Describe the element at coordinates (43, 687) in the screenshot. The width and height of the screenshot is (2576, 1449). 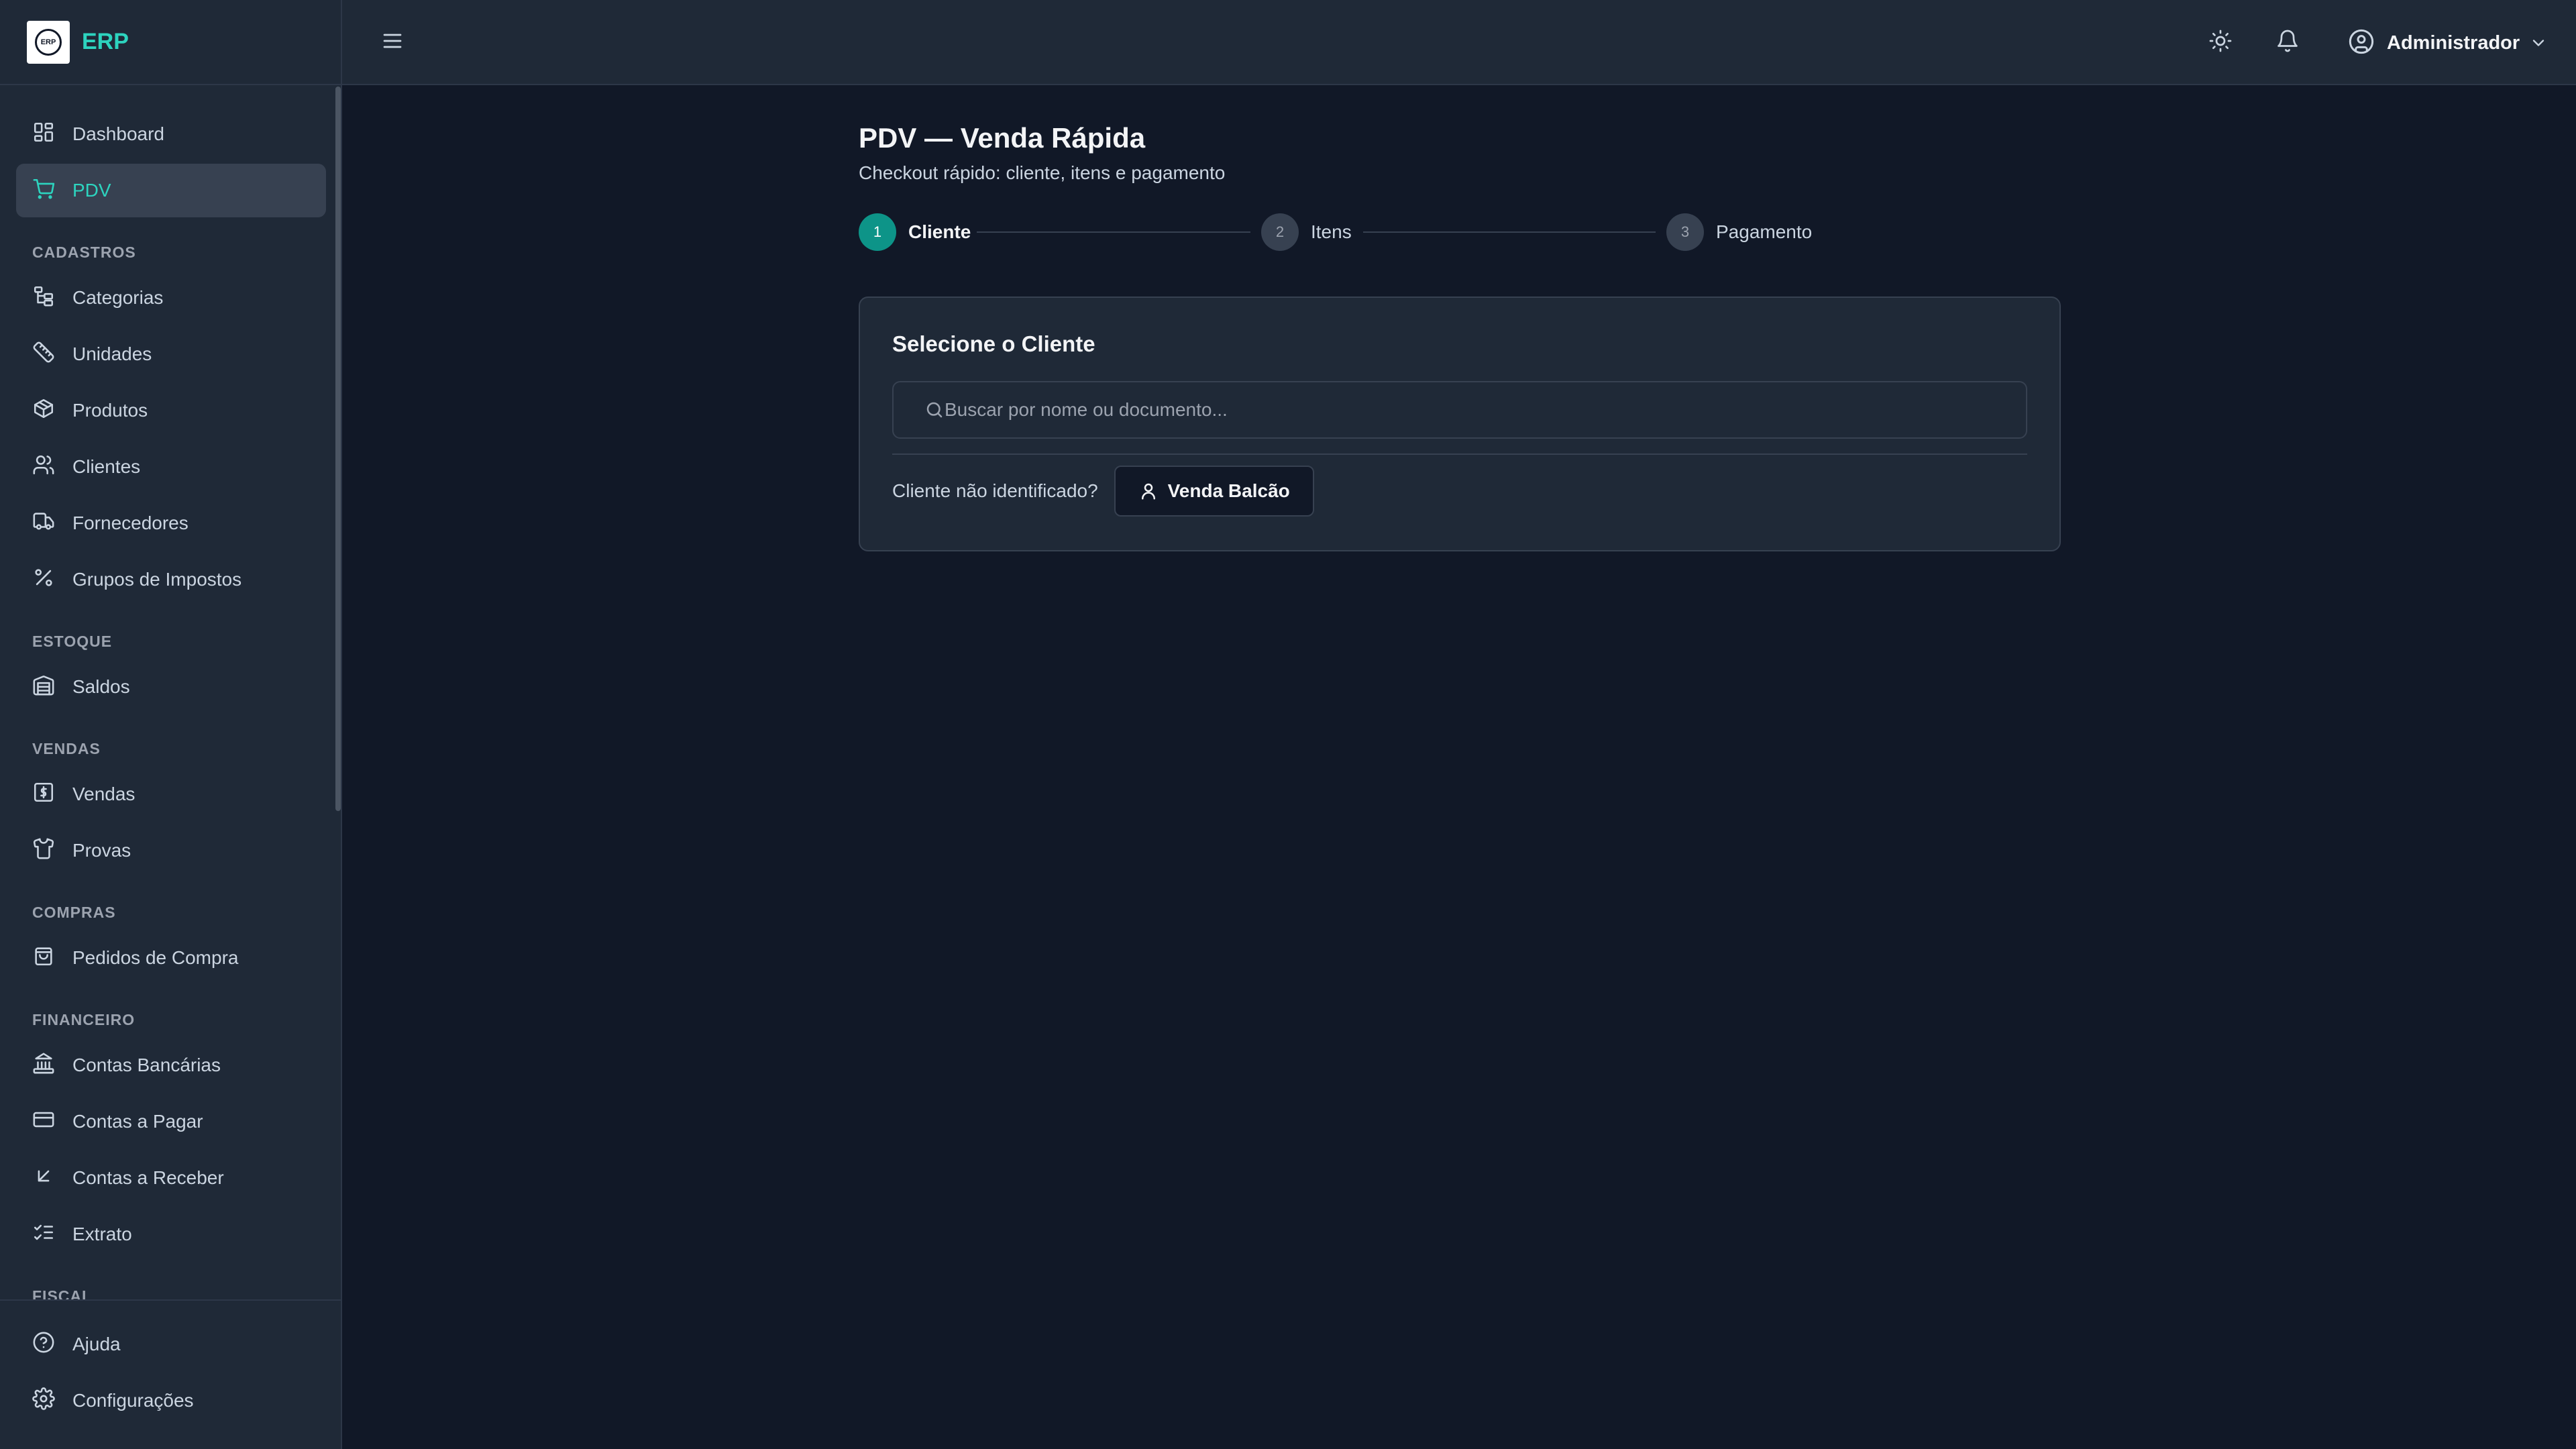
I see `warehouse-icon` at that location.